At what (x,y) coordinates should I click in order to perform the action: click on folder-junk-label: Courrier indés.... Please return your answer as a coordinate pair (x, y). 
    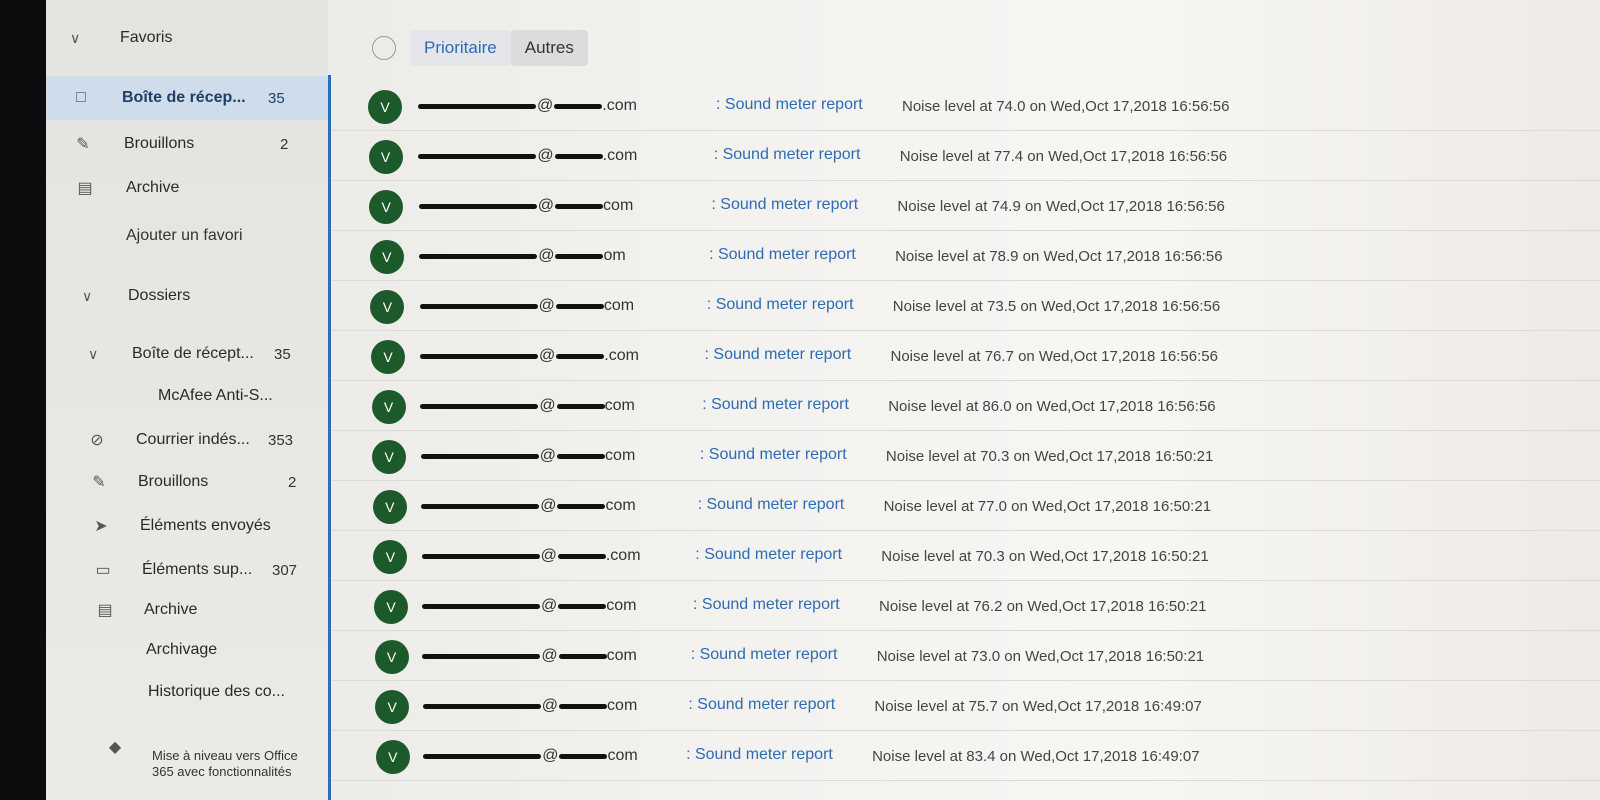
    Looking at the image, I should click on (193, 439).